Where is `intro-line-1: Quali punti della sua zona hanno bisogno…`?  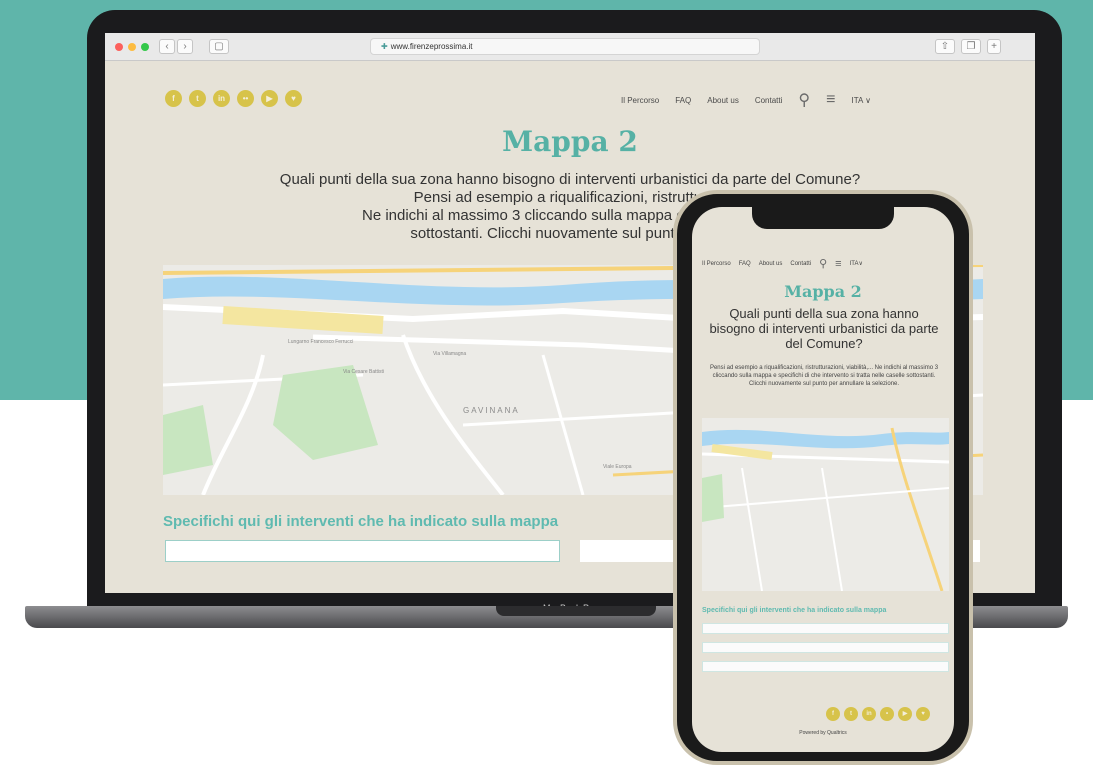 intro-line-1: Quali punti della sua zona hanno bisogno… is located at coordinates (570, 179).